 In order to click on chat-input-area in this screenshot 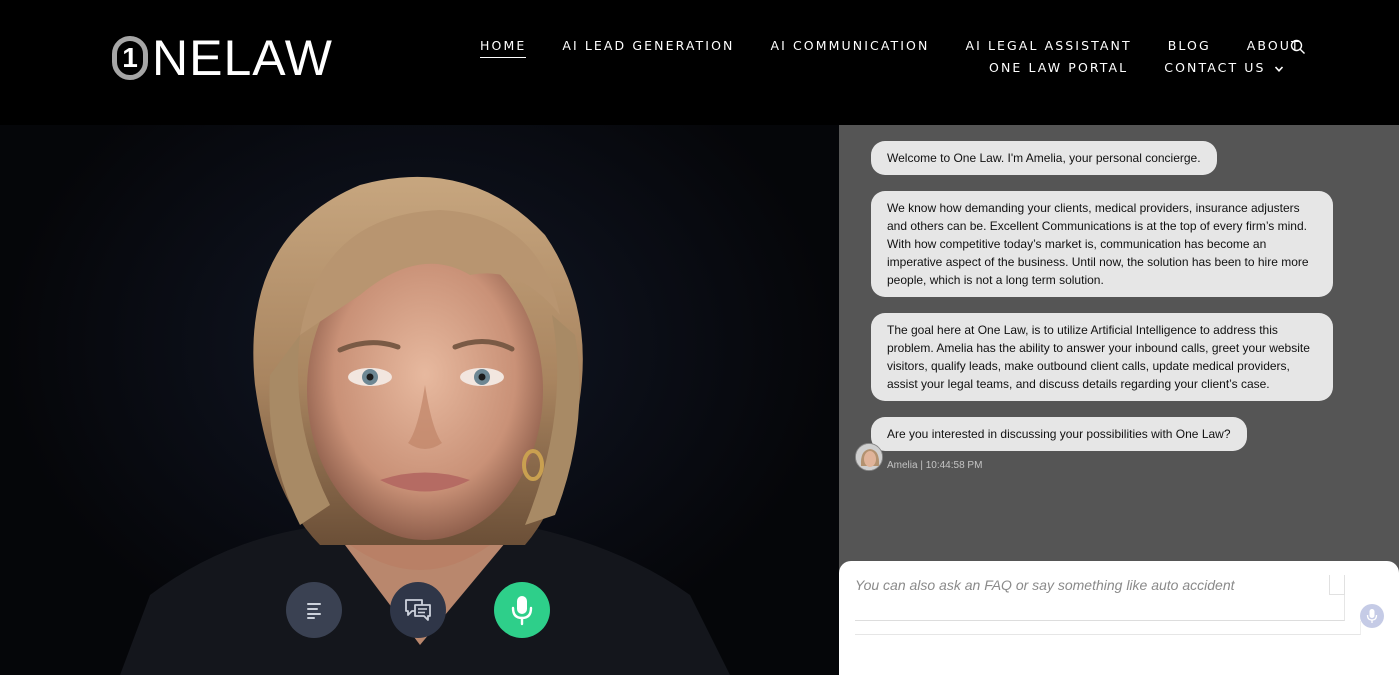, I will do `click(1119, 618)`.